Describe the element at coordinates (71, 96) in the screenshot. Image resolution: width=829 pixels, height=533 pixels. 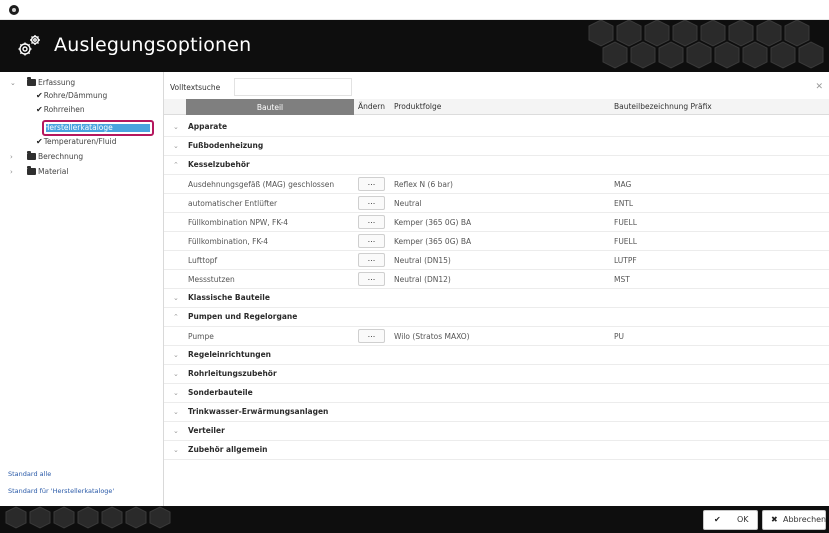
I see `tree-item-rohre-daemmung: ✔Rohre/Dämmung` at that location.